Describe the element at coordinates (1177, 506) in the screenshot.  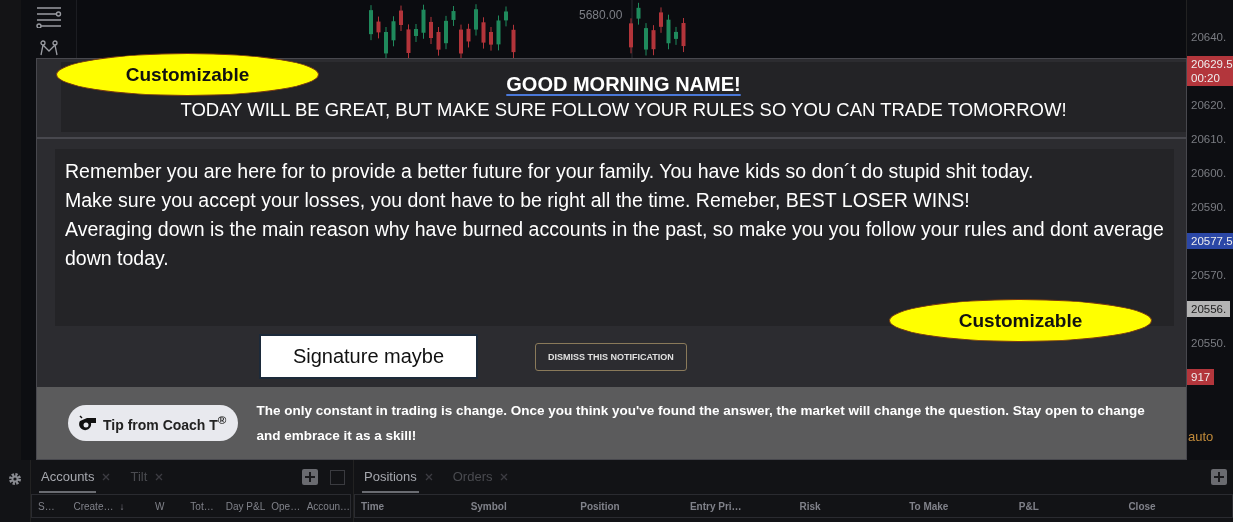
I see `column-header: Close` at that location.